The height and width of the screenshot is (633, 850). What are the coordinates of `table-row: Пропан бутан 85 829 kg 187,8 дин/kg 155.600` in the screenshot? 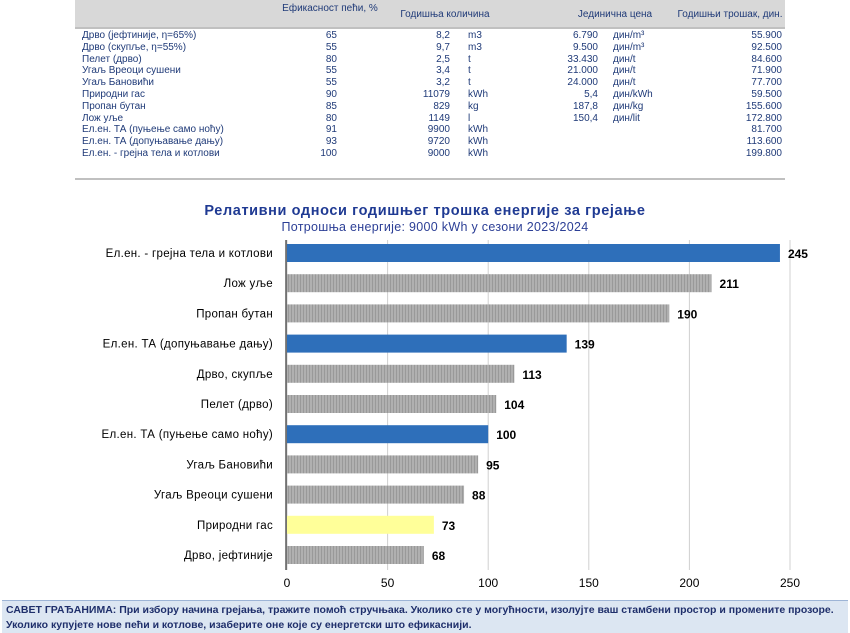 It's located at (430, 107).